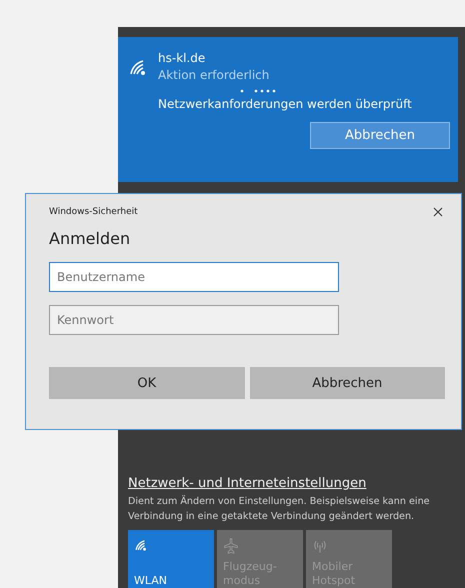 Image resolution: width=465 pixels, height=588 pixels. What do you see at coordinates (279, 509) in the screenshot?
I see `settings-description: Dient zum Ändern von Einstellungen. Beispielsweise kann eine Verbindung in eine getaktete Verbindung geändert werden.` at bounding box center [279, 509].